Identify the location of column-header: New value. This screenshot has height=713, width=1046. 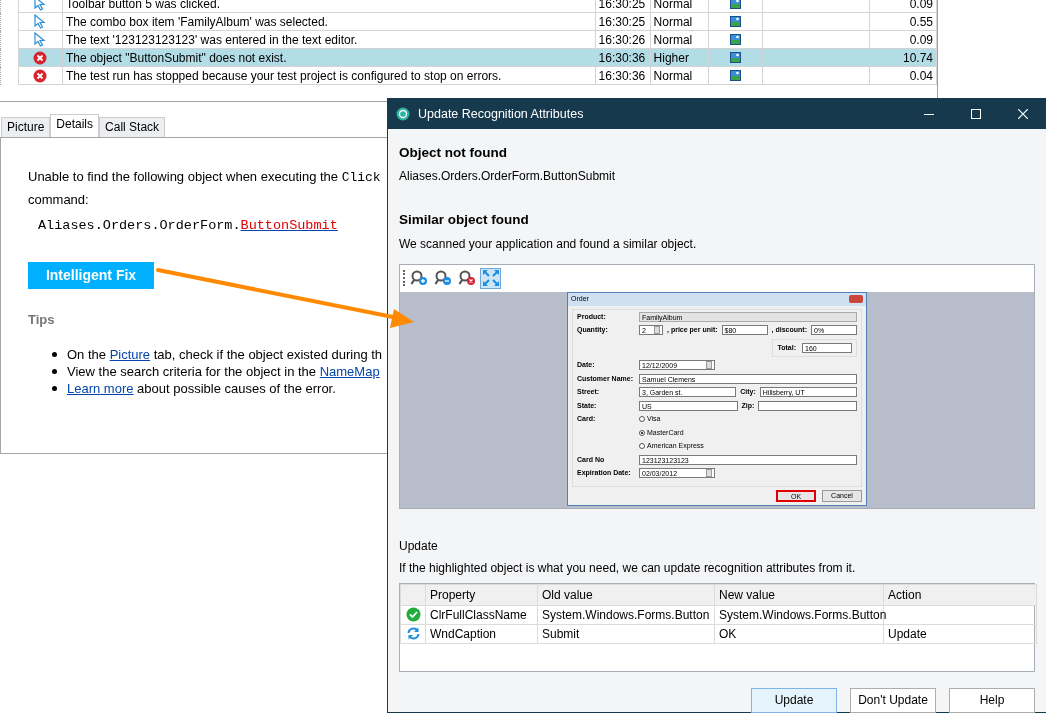
(799, 594).